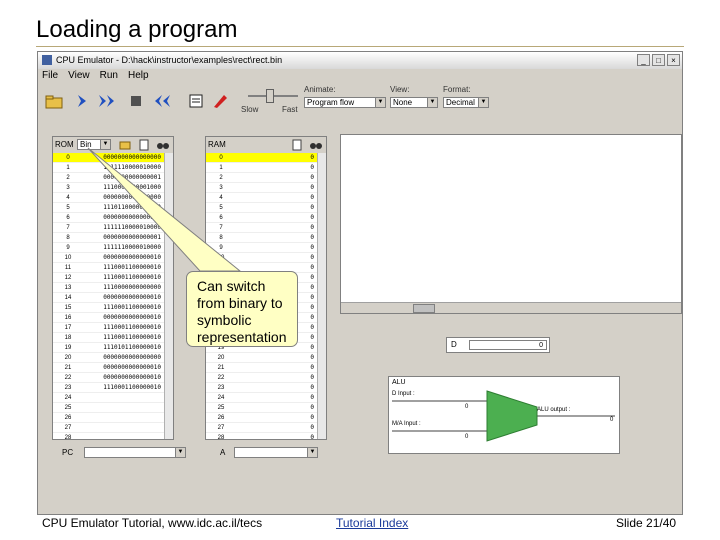 The width and height of the screenshot is (720, 540). Describe the element at coordinates (266, 358) in the screenshot. I see `table-row: 20 0` at that location.